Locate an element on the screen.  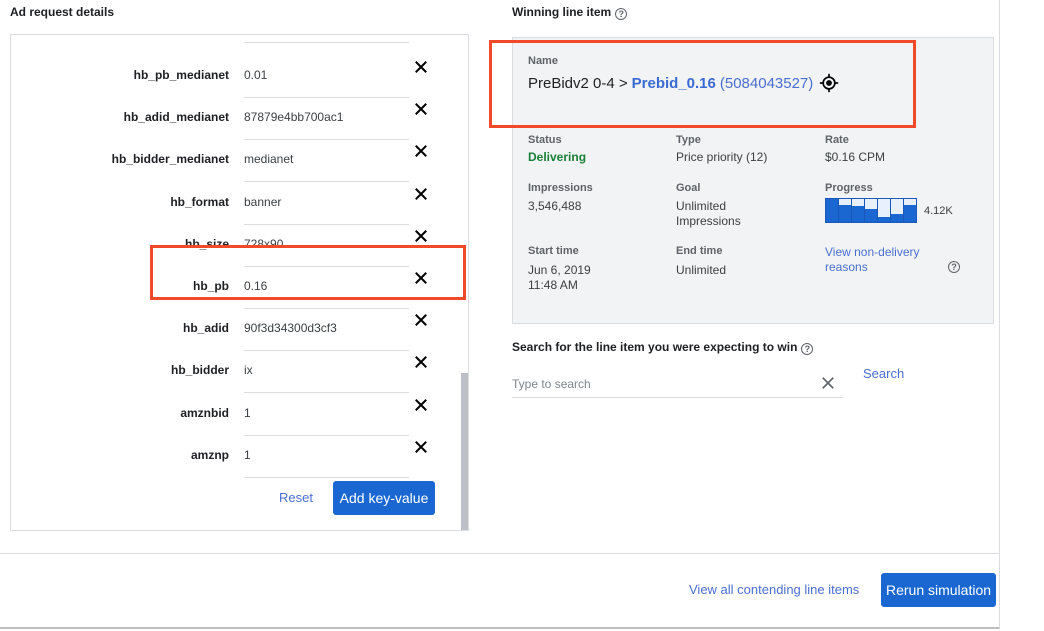
clear-icon is located at coordinates (828, 383).